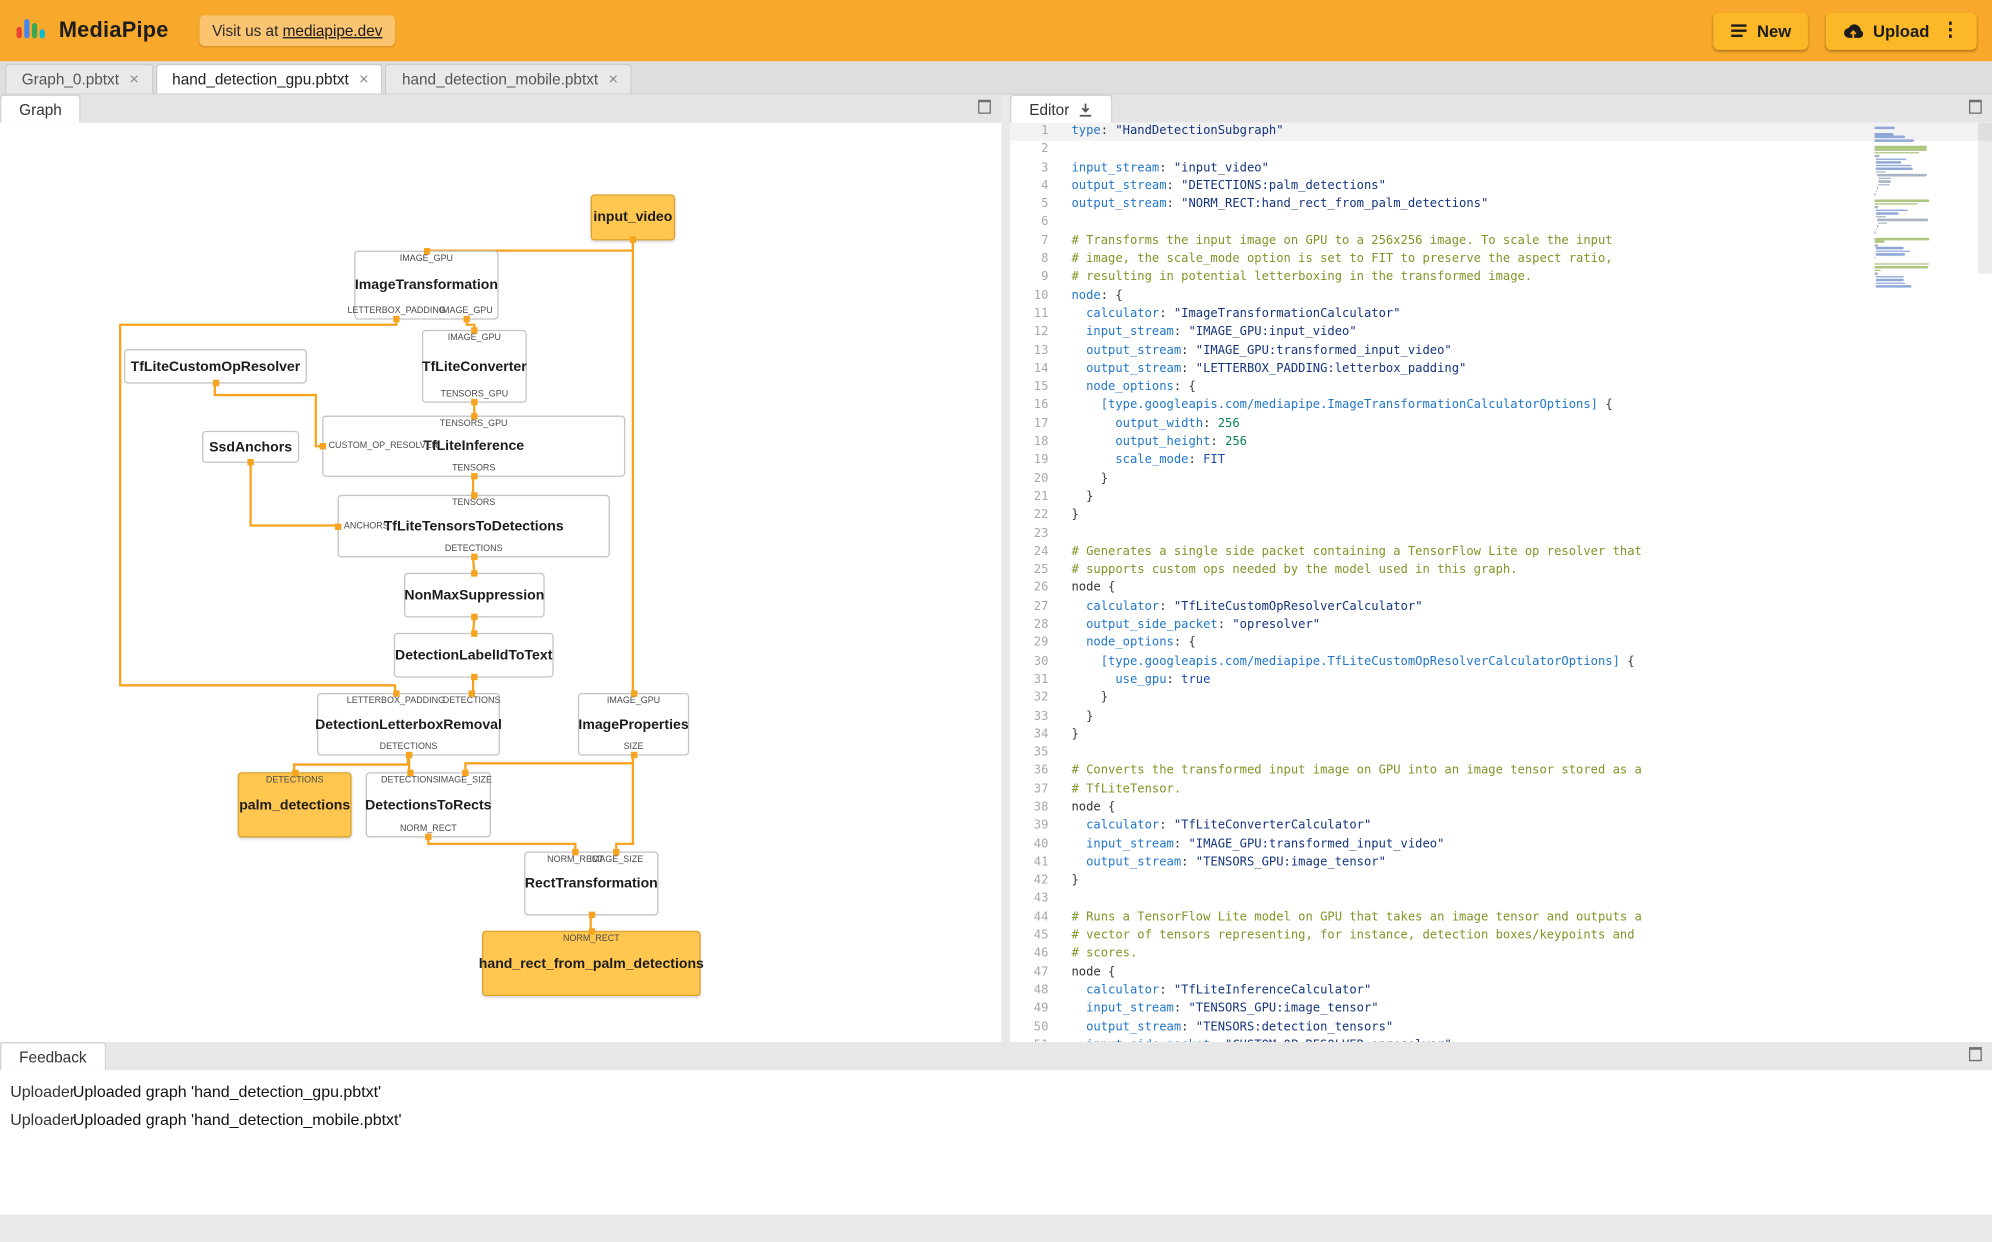 The image size is (1992, 1242). I want to click on file-tab: hand_detection_gpu.pbtxt ×, so click(269, 78).